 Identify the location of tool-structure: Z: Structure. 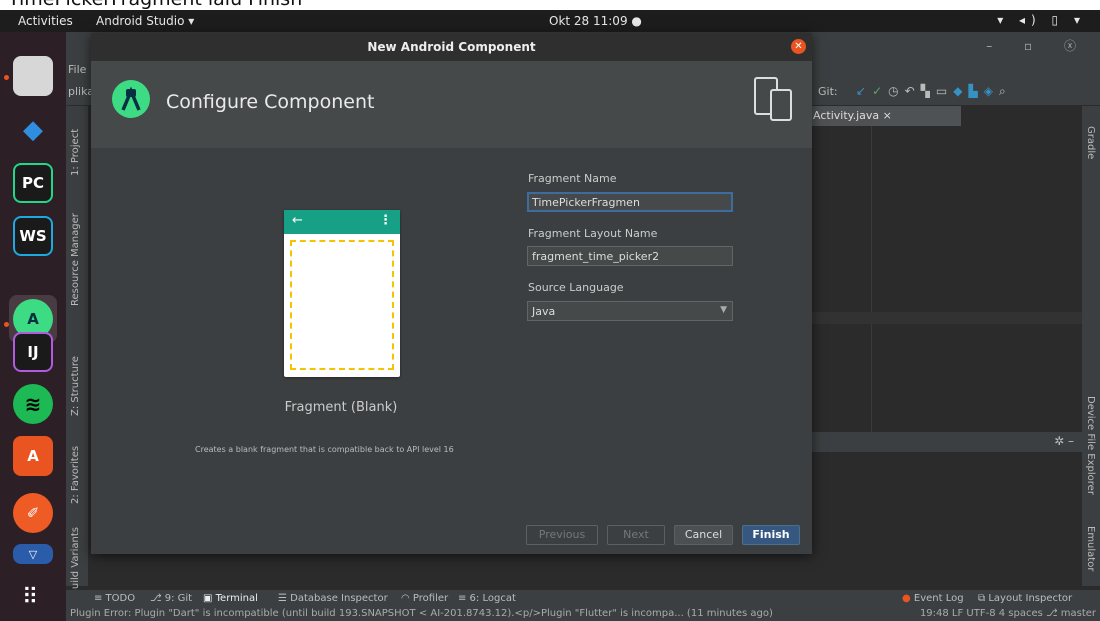
(75, 386).